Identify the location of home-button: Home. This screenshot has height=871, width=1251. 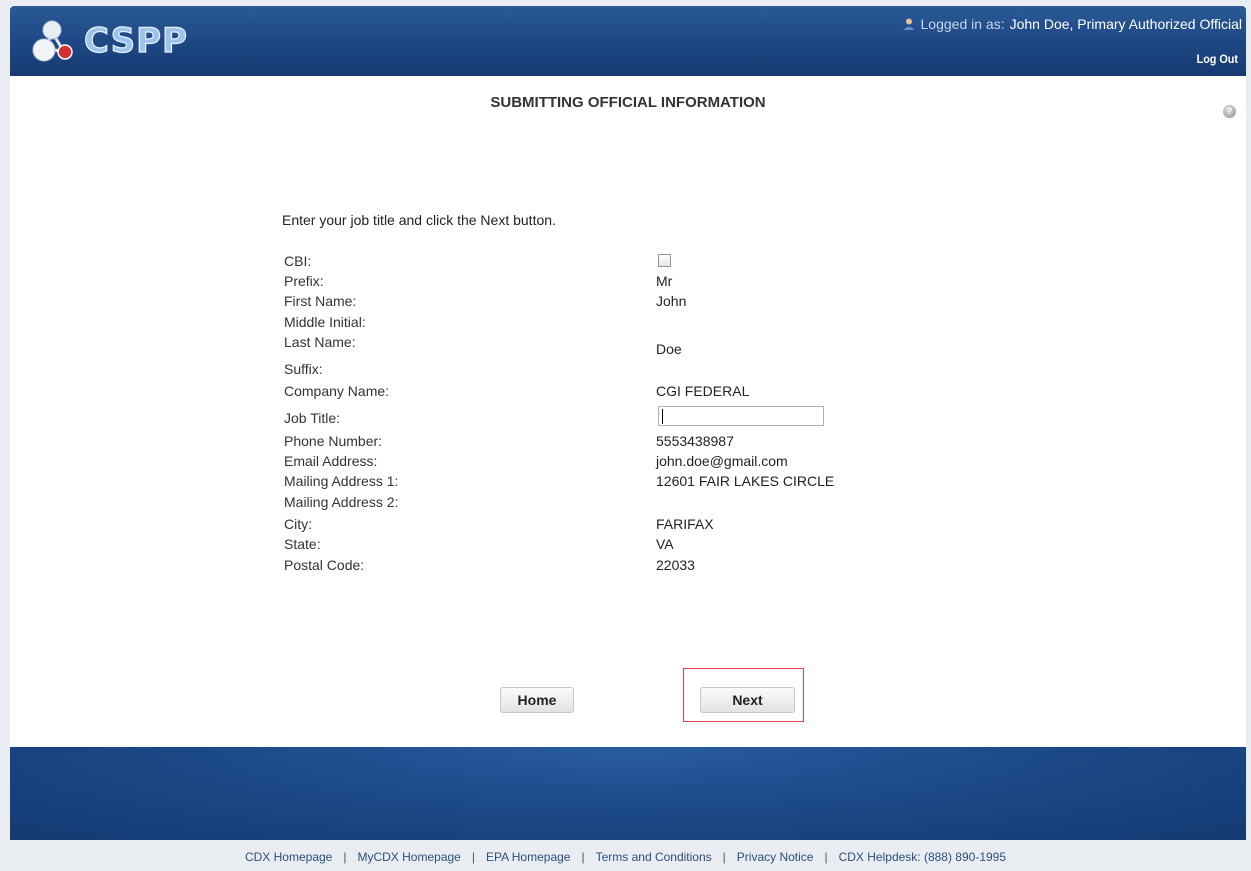
(537, 700).